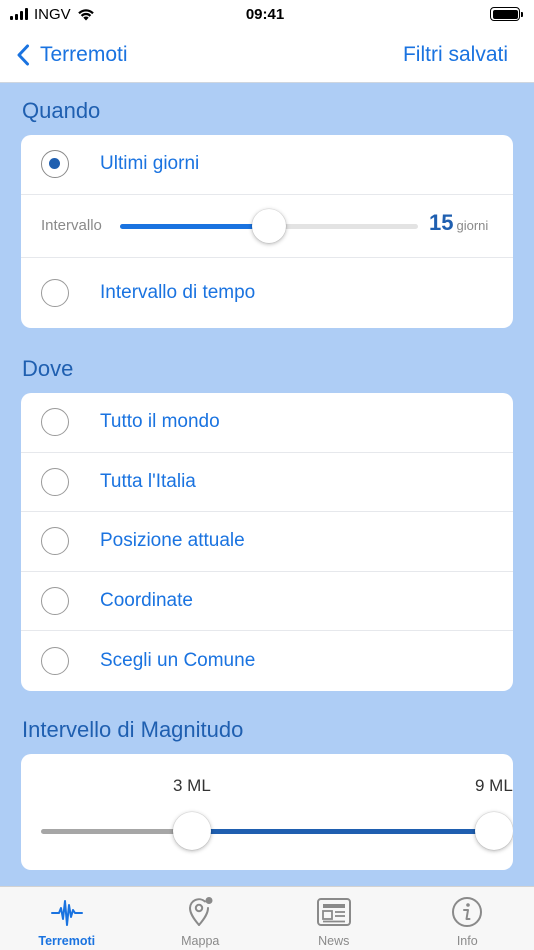  What do you see at coordinates (267, 293) in the screenshot?
I see `option-intervallo-di-tempo: Intervallo di tempo` at bounding box center [267, 293].